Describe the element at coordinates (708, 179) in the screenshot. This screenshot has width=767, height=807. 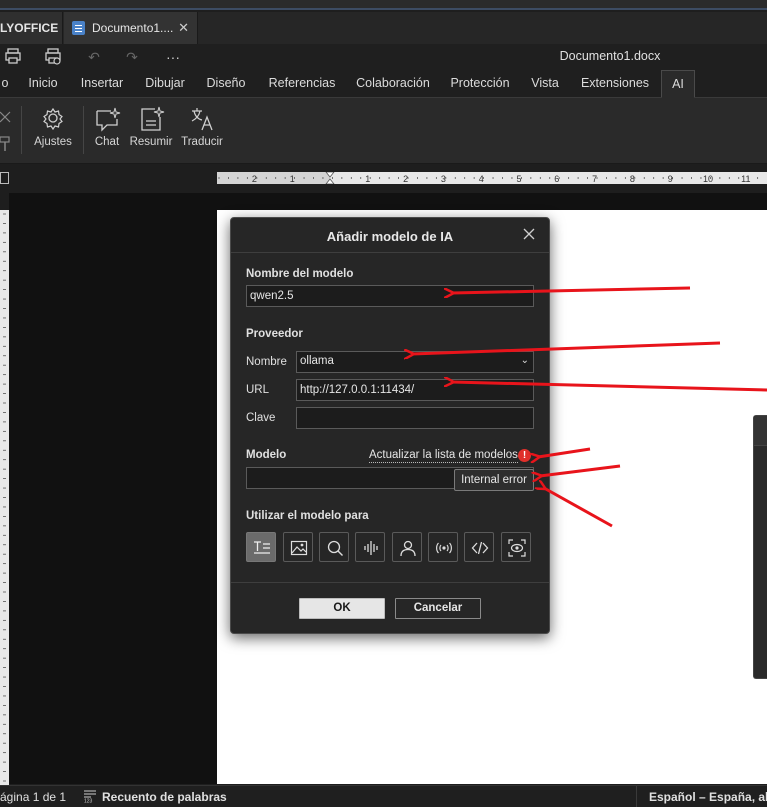
I see `ruler-number: 10` at that location.